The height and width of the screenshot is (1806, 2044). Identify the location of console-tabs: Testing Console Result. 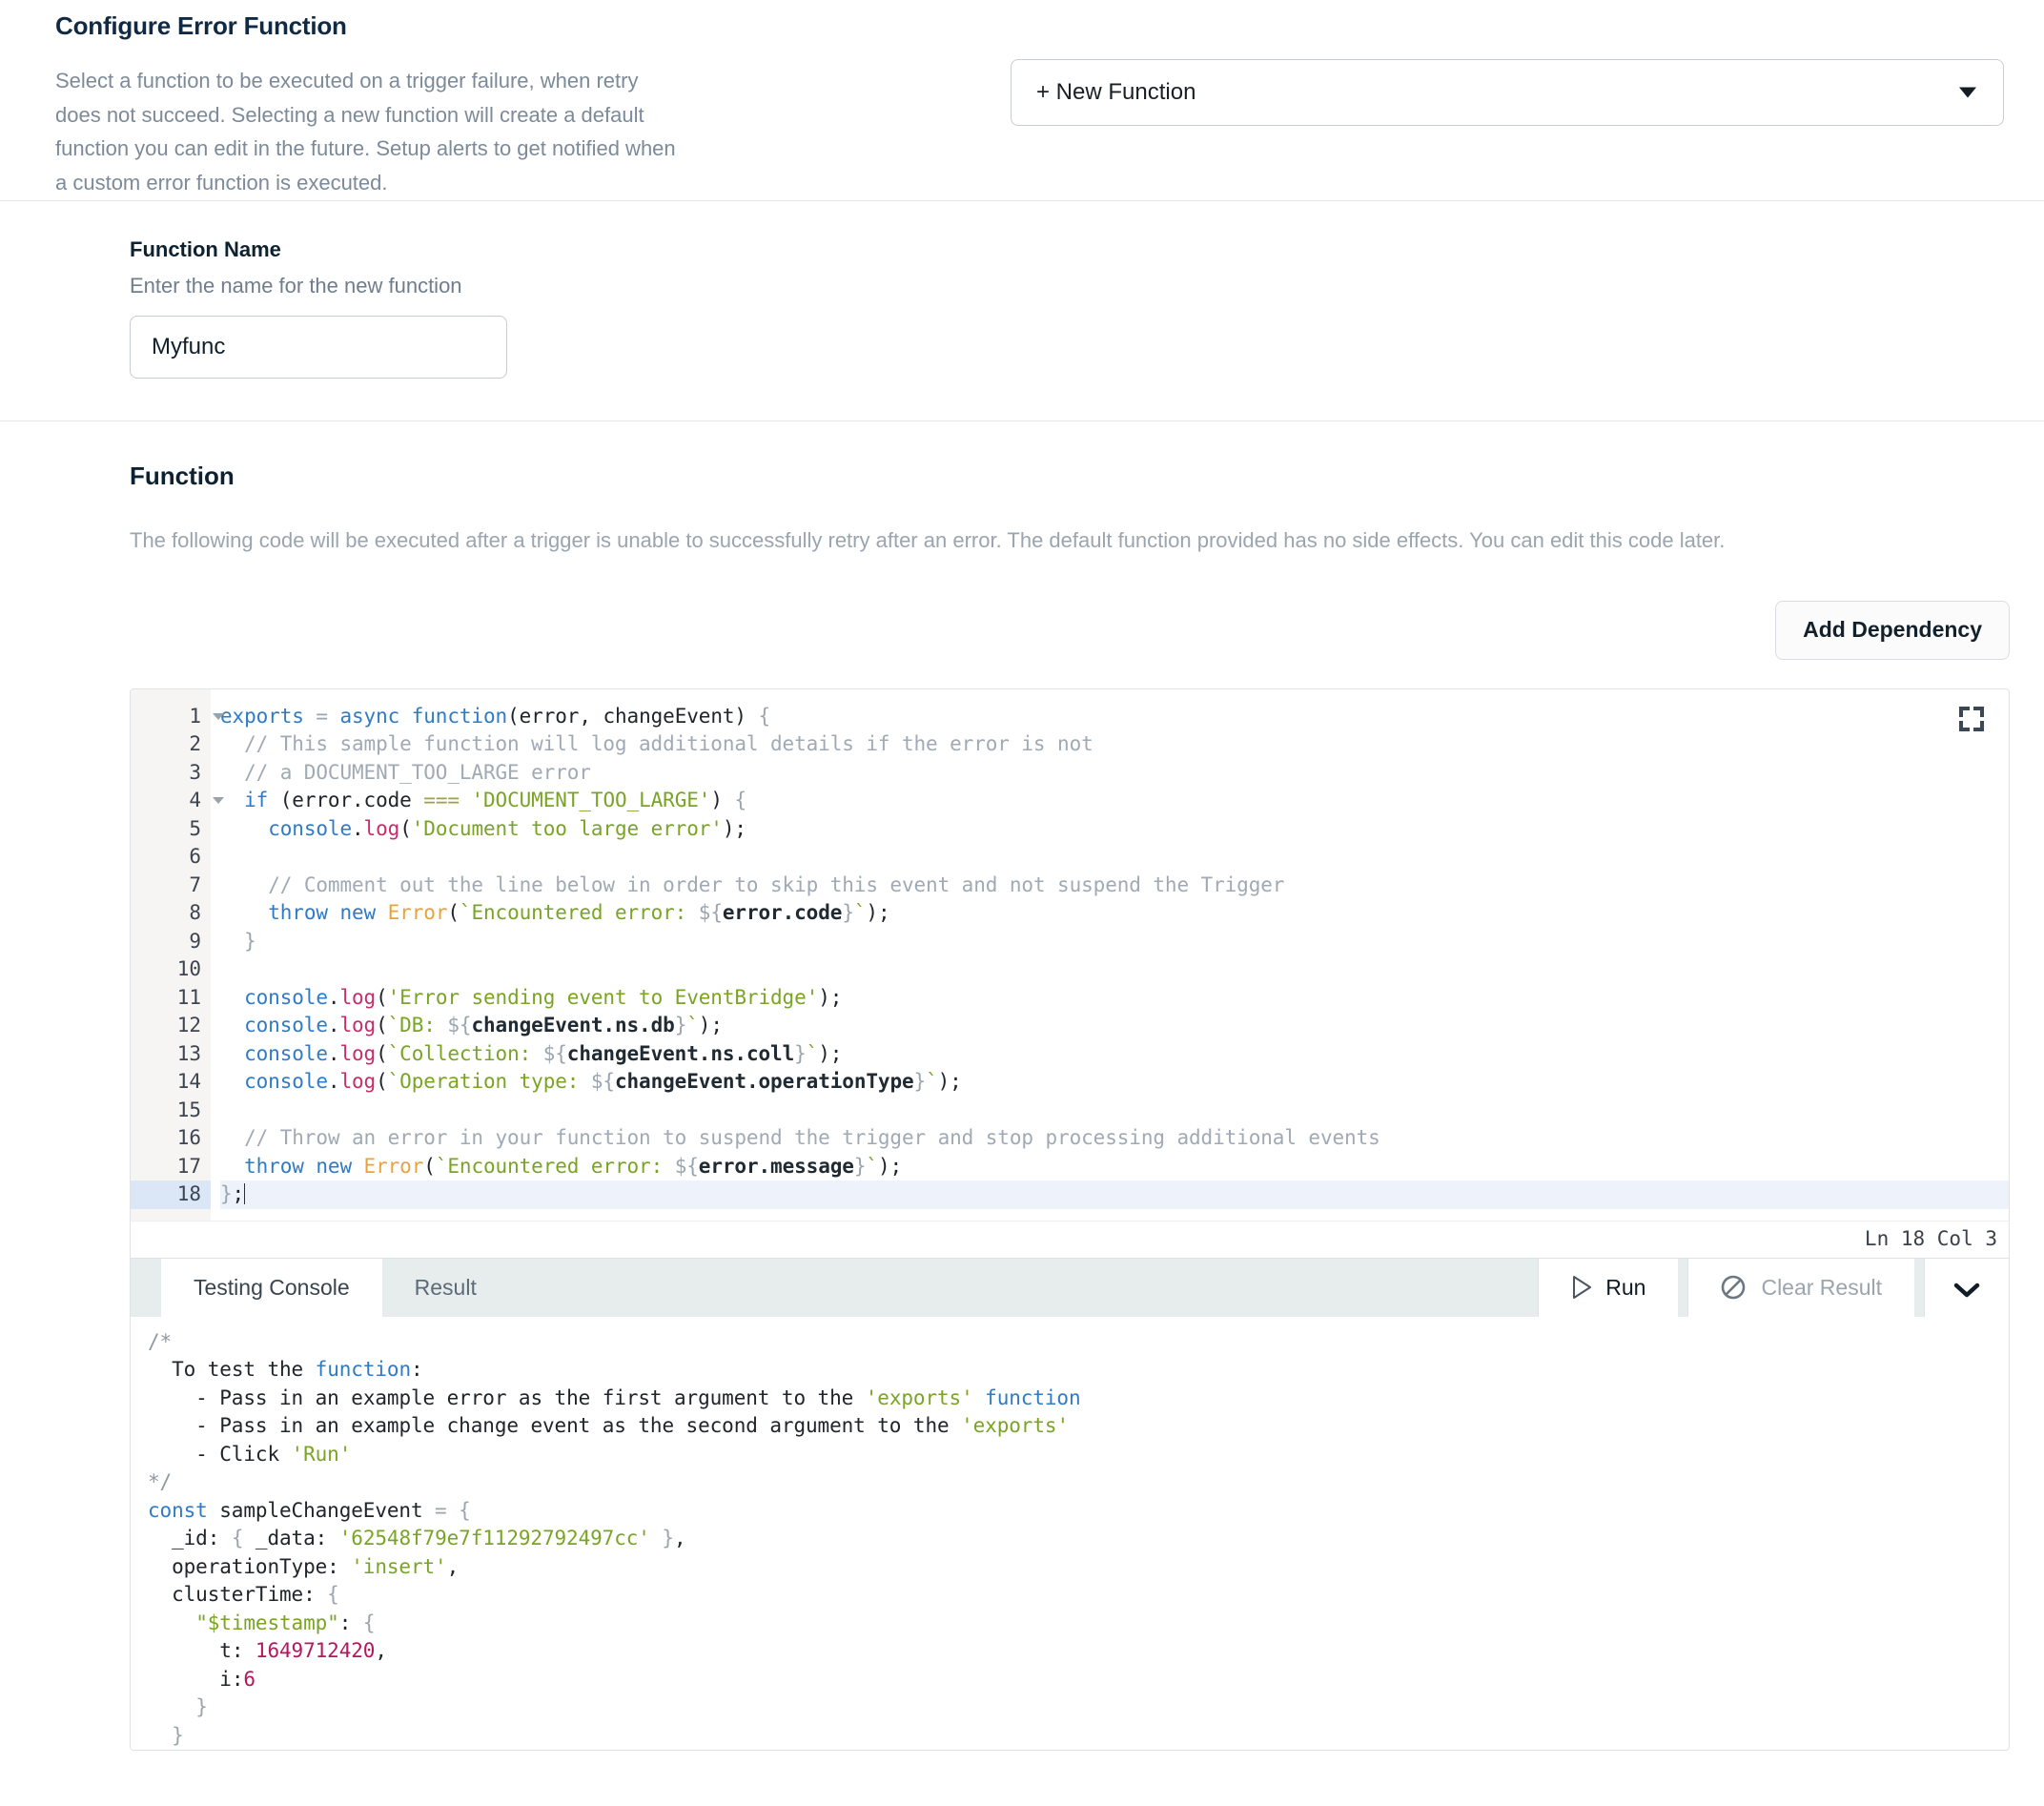
(320, 1287).